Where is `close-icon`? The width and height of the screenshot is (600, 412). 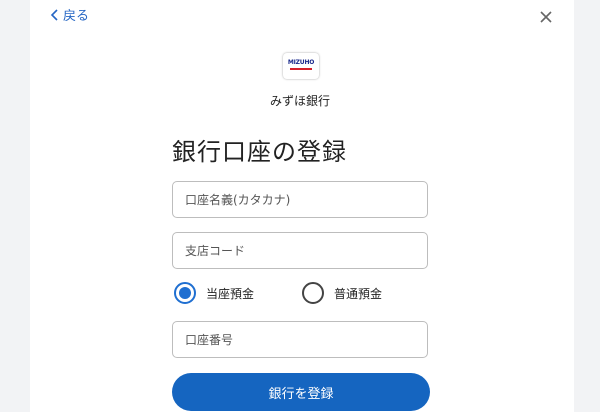
close-icon is located at coordinates (546, 17).